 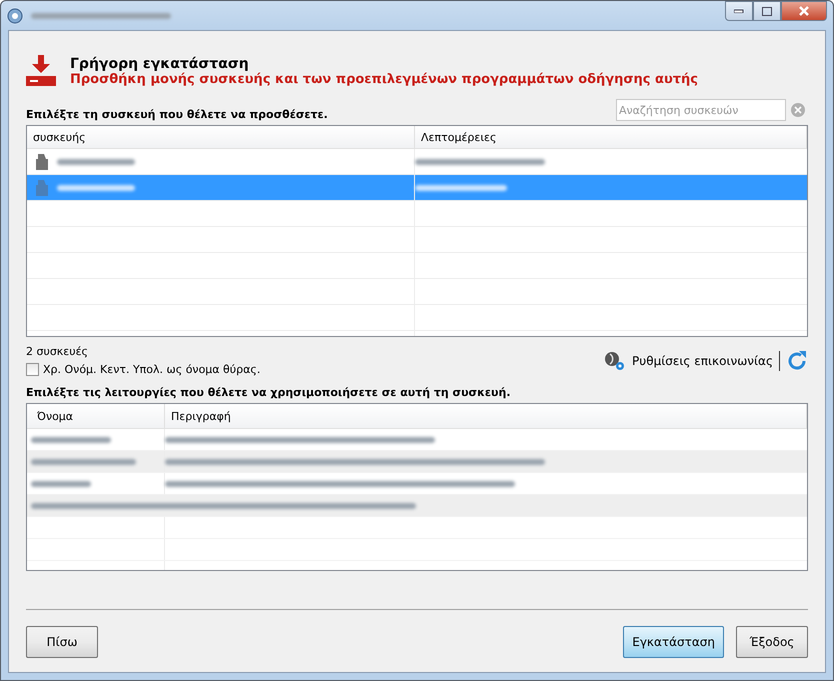 What do you see at coordinates (701, 110) in the screenshot?
I see `search-field: Αναζήτηση συσκευών` at bounding box center [701, 110].